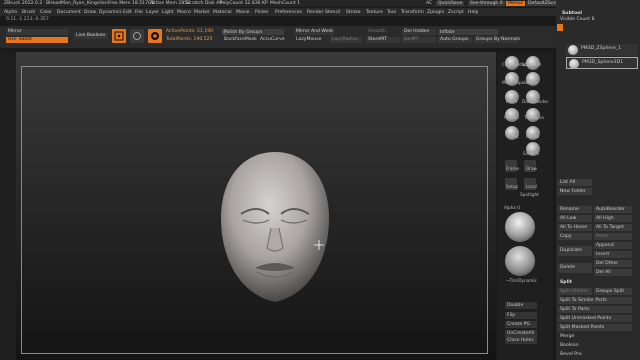  I want to click on accu-curve-button: AccuCurve, so click(272, 40).